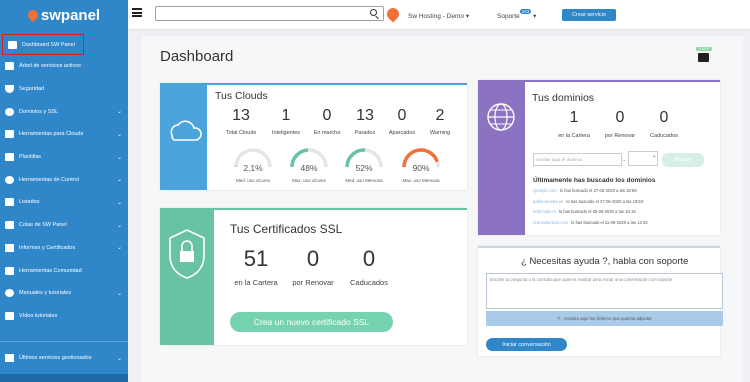 This screenshot has height=382, width=750. What do you see at coordinates (39, 111) in the screenshot?
I see `sidebar-item-label: Dominios y SSL` at bounding box center [39, 111].